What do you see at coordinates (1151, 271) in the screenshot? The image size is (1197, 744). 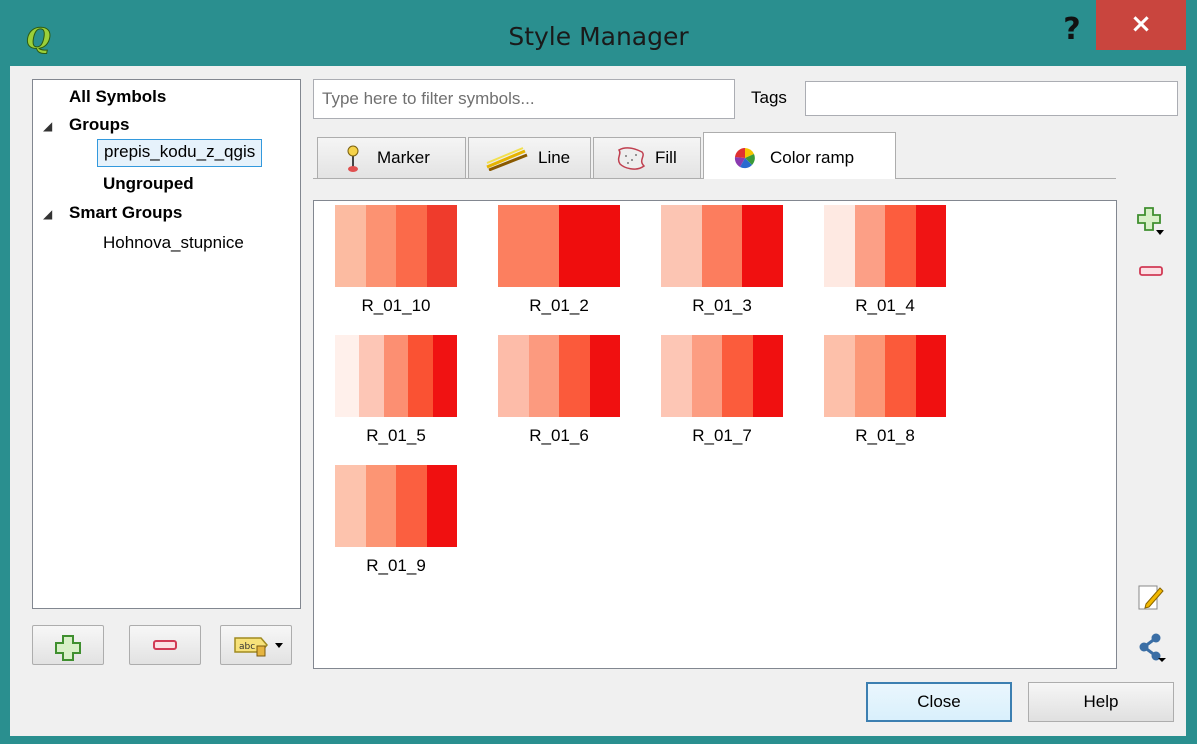 I see `remove-item-icon` at bounding box center [1151, 271].